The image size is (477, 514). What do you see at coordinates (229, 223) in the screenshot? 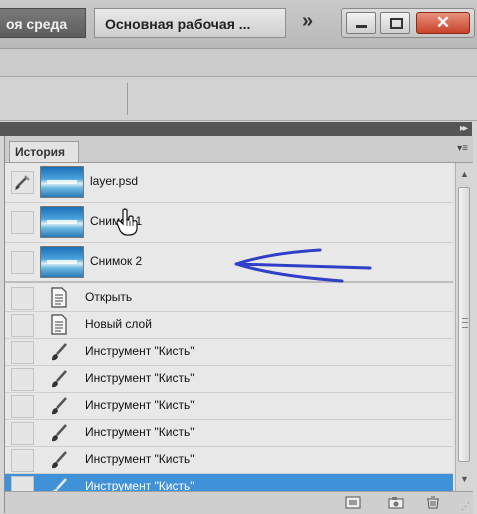
I see `snapshot-row: Снимок 1` at bounding box center [229, 223].